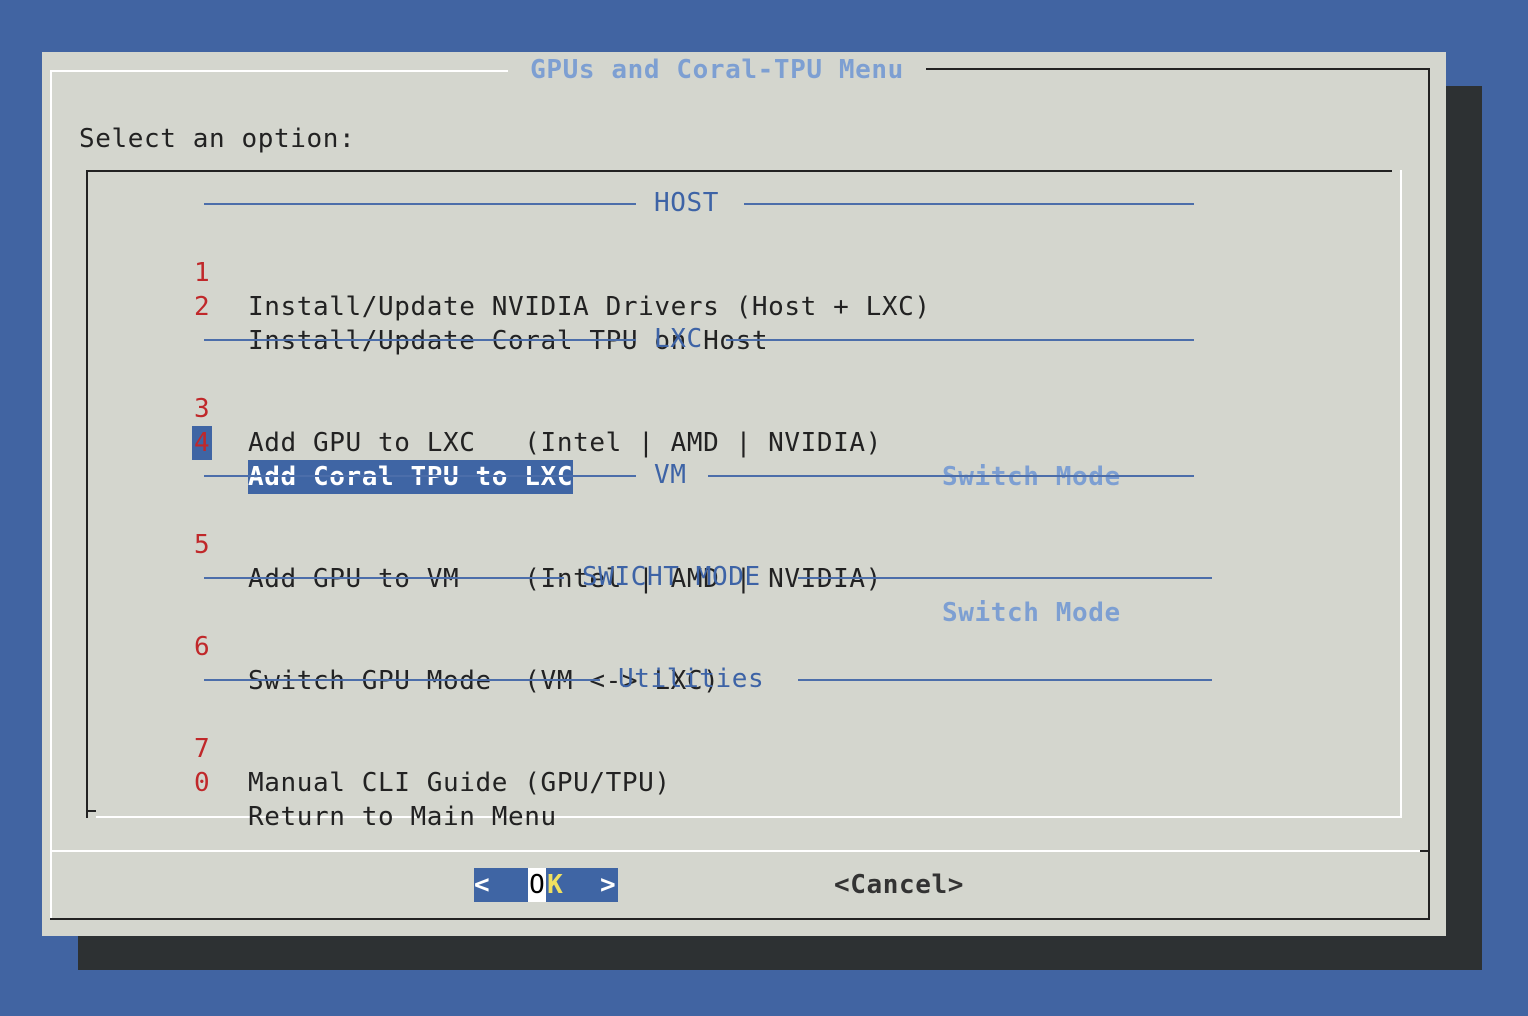  Describe the element at coordinates (744, 646) in the screenshot. I see `menu-item-6: 6 Switch GPU Mode (VM <-> LXC)` at that location.